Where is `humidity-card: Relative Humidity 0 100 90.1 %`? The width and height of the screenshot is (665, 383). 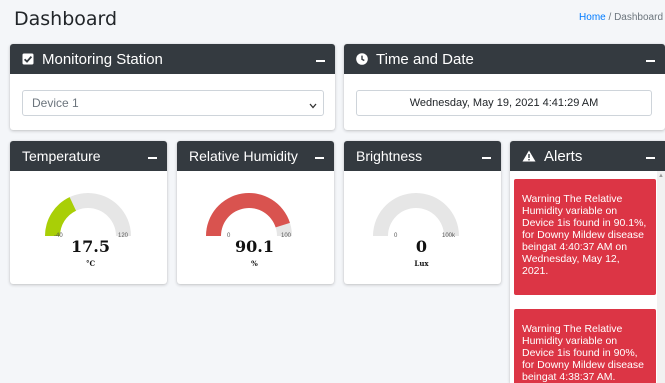 humidity-card: Relative Humidity 0 100 90.1 % is located at coordinates (255, 212).